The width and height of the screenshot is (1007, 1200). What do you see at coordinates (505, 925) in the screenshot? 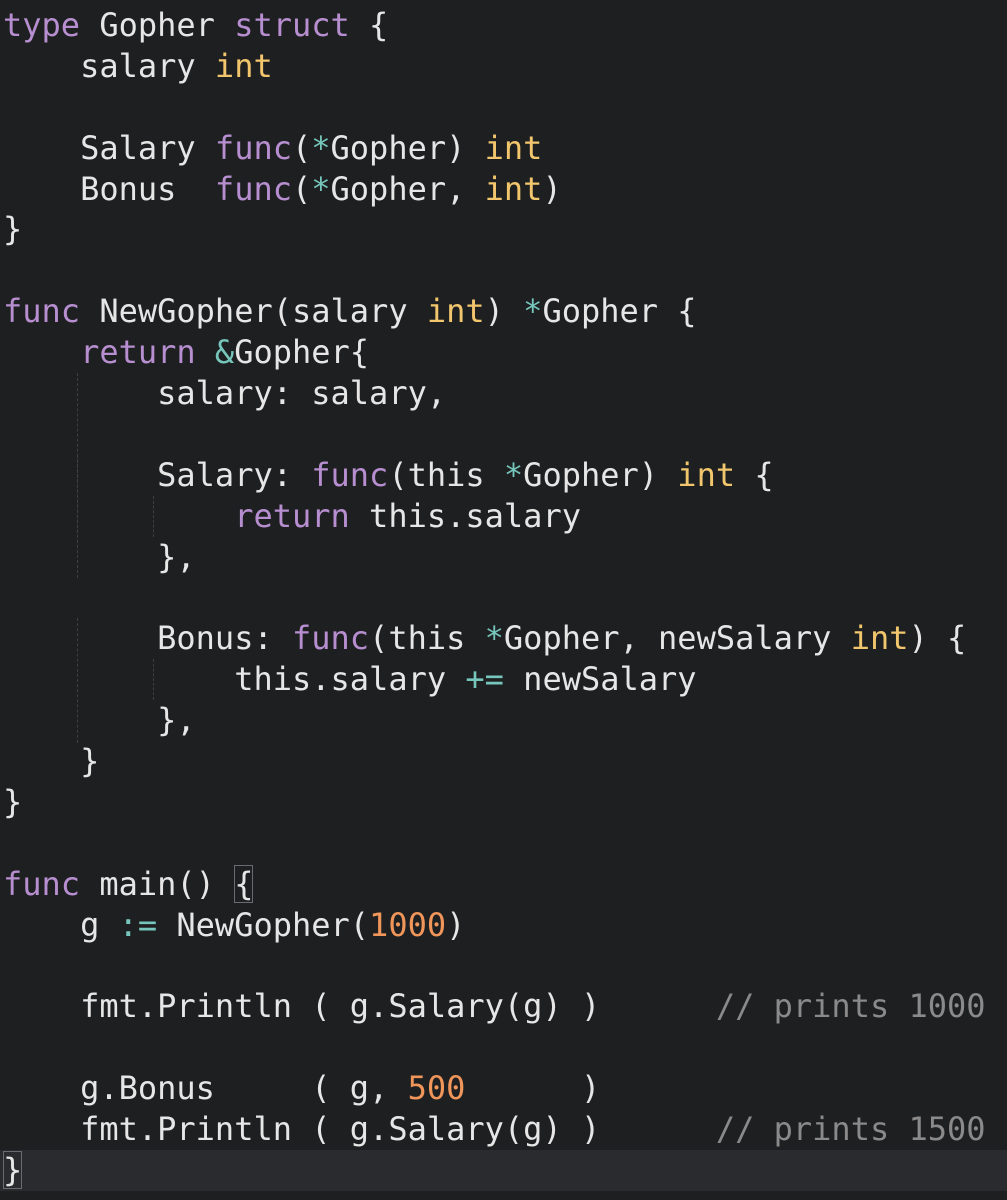
I see `code-line: g := NewGopher(1000)` at bounding box center [505, 925].